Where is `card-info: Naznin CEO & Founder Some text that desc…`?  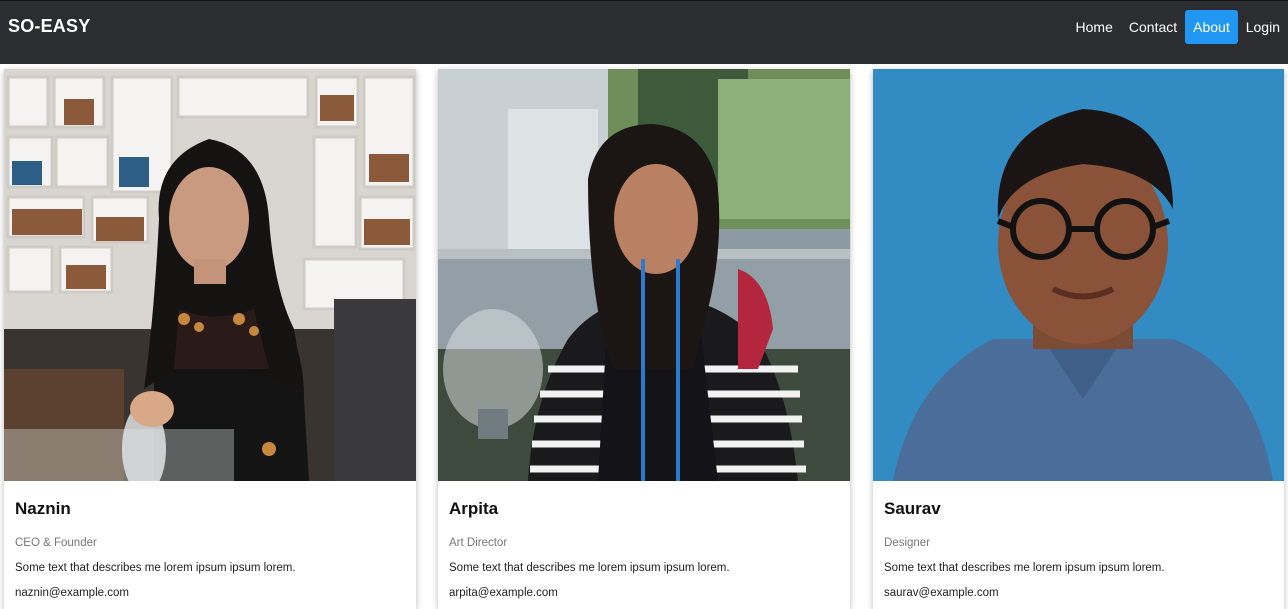 card-info: Naznin CEO & Founder Some text that desc… is located at coordinates (210, 549).